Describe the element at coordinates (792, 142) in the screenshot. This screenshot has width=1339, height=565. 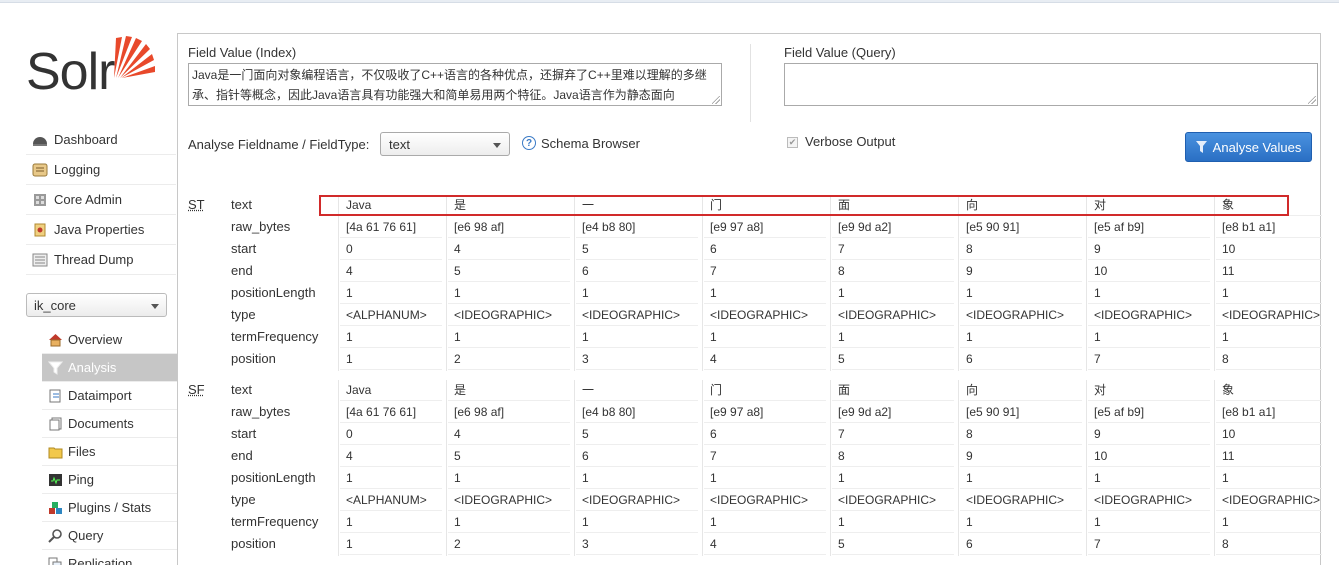
I see `verbose-output-checkbox: ✔` at that location.